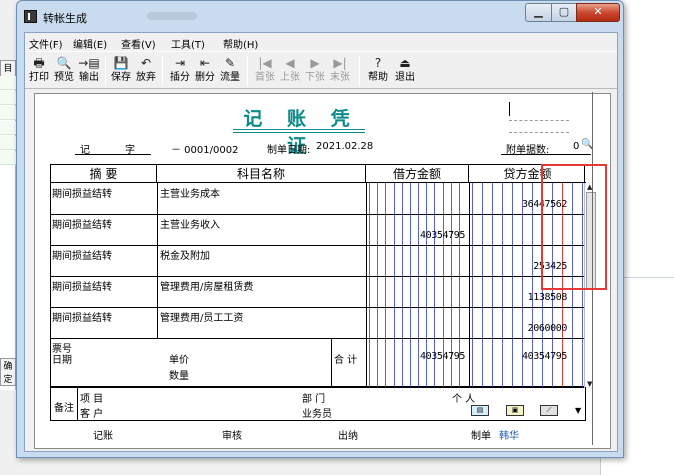  Describe the element at coordinates (46, 43) in the screenshot. I see `menu-file: 文件(F)` at that location.